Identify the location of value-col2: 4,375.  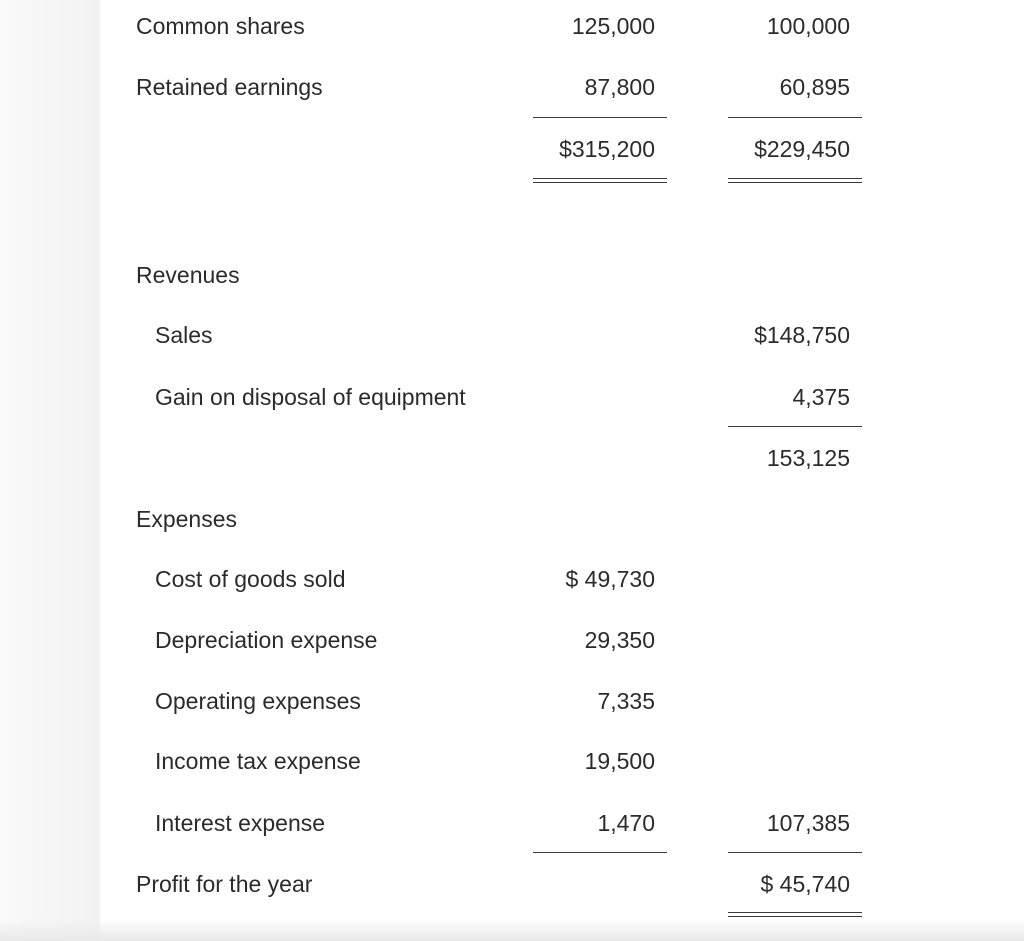
(821, 397).